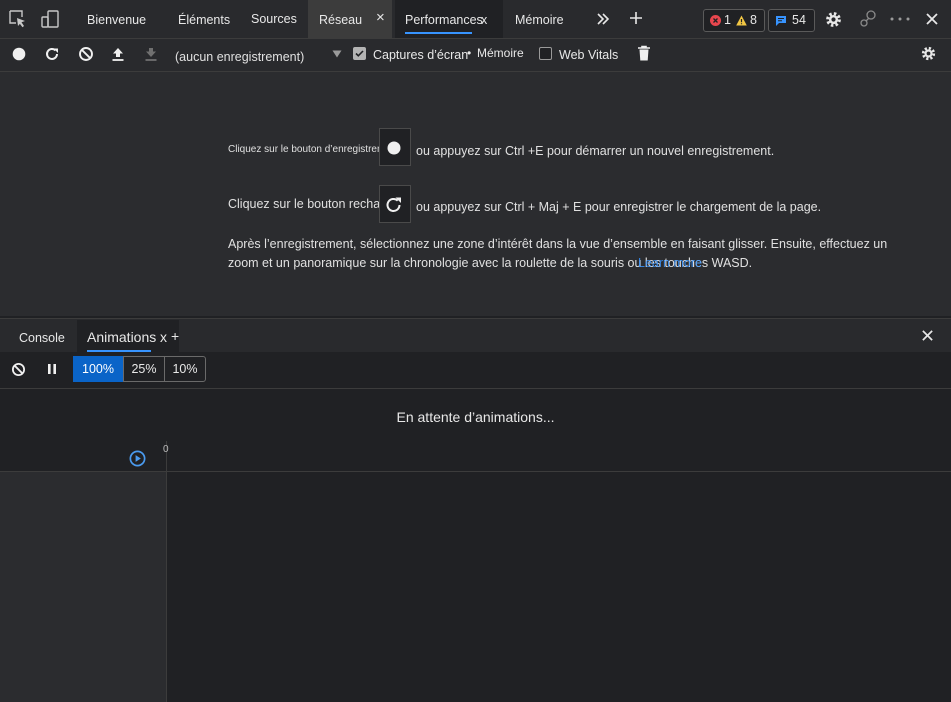  Describe the element at coordinates (337, 54) in the screenshot. I see `chevron-down-icon` at that location.